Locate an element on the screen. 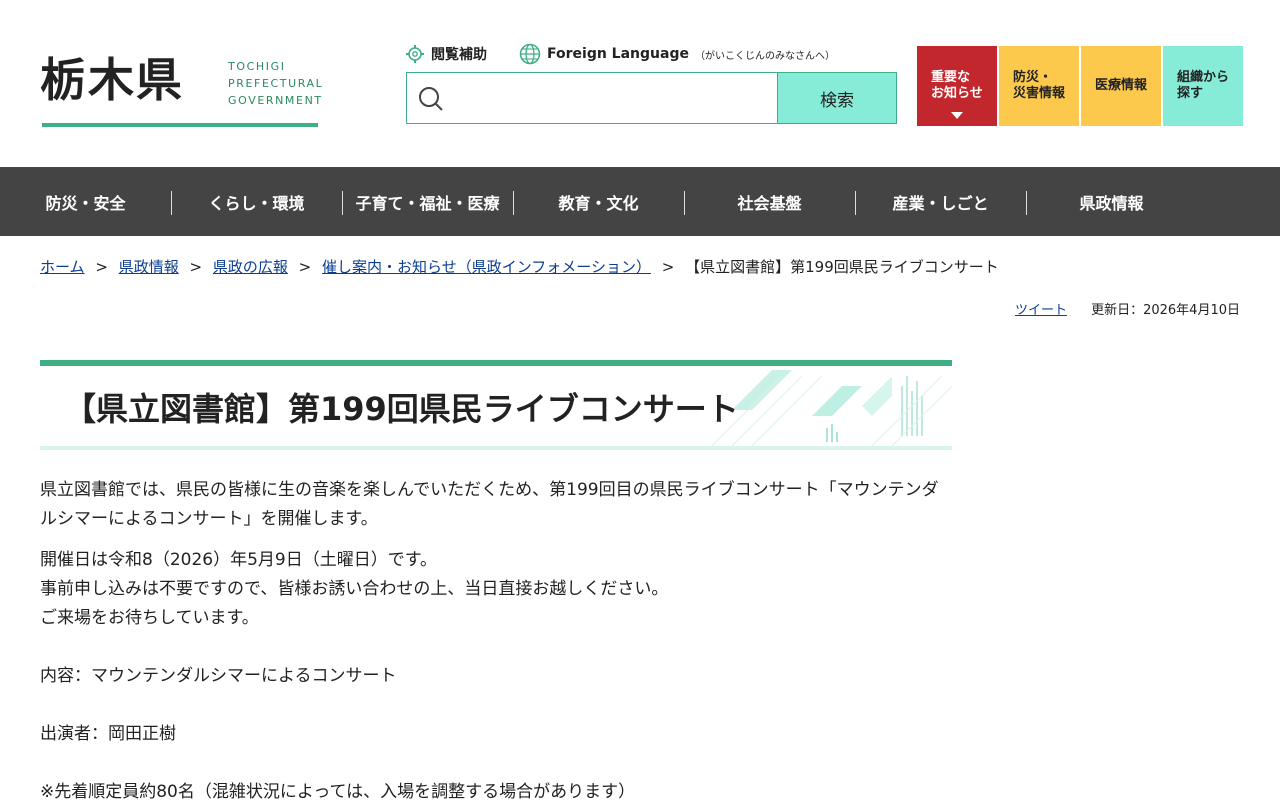 This screenshot has height=807, width=1280. medical-info-label: 医療情報 is located at coordinates (1121, 85).